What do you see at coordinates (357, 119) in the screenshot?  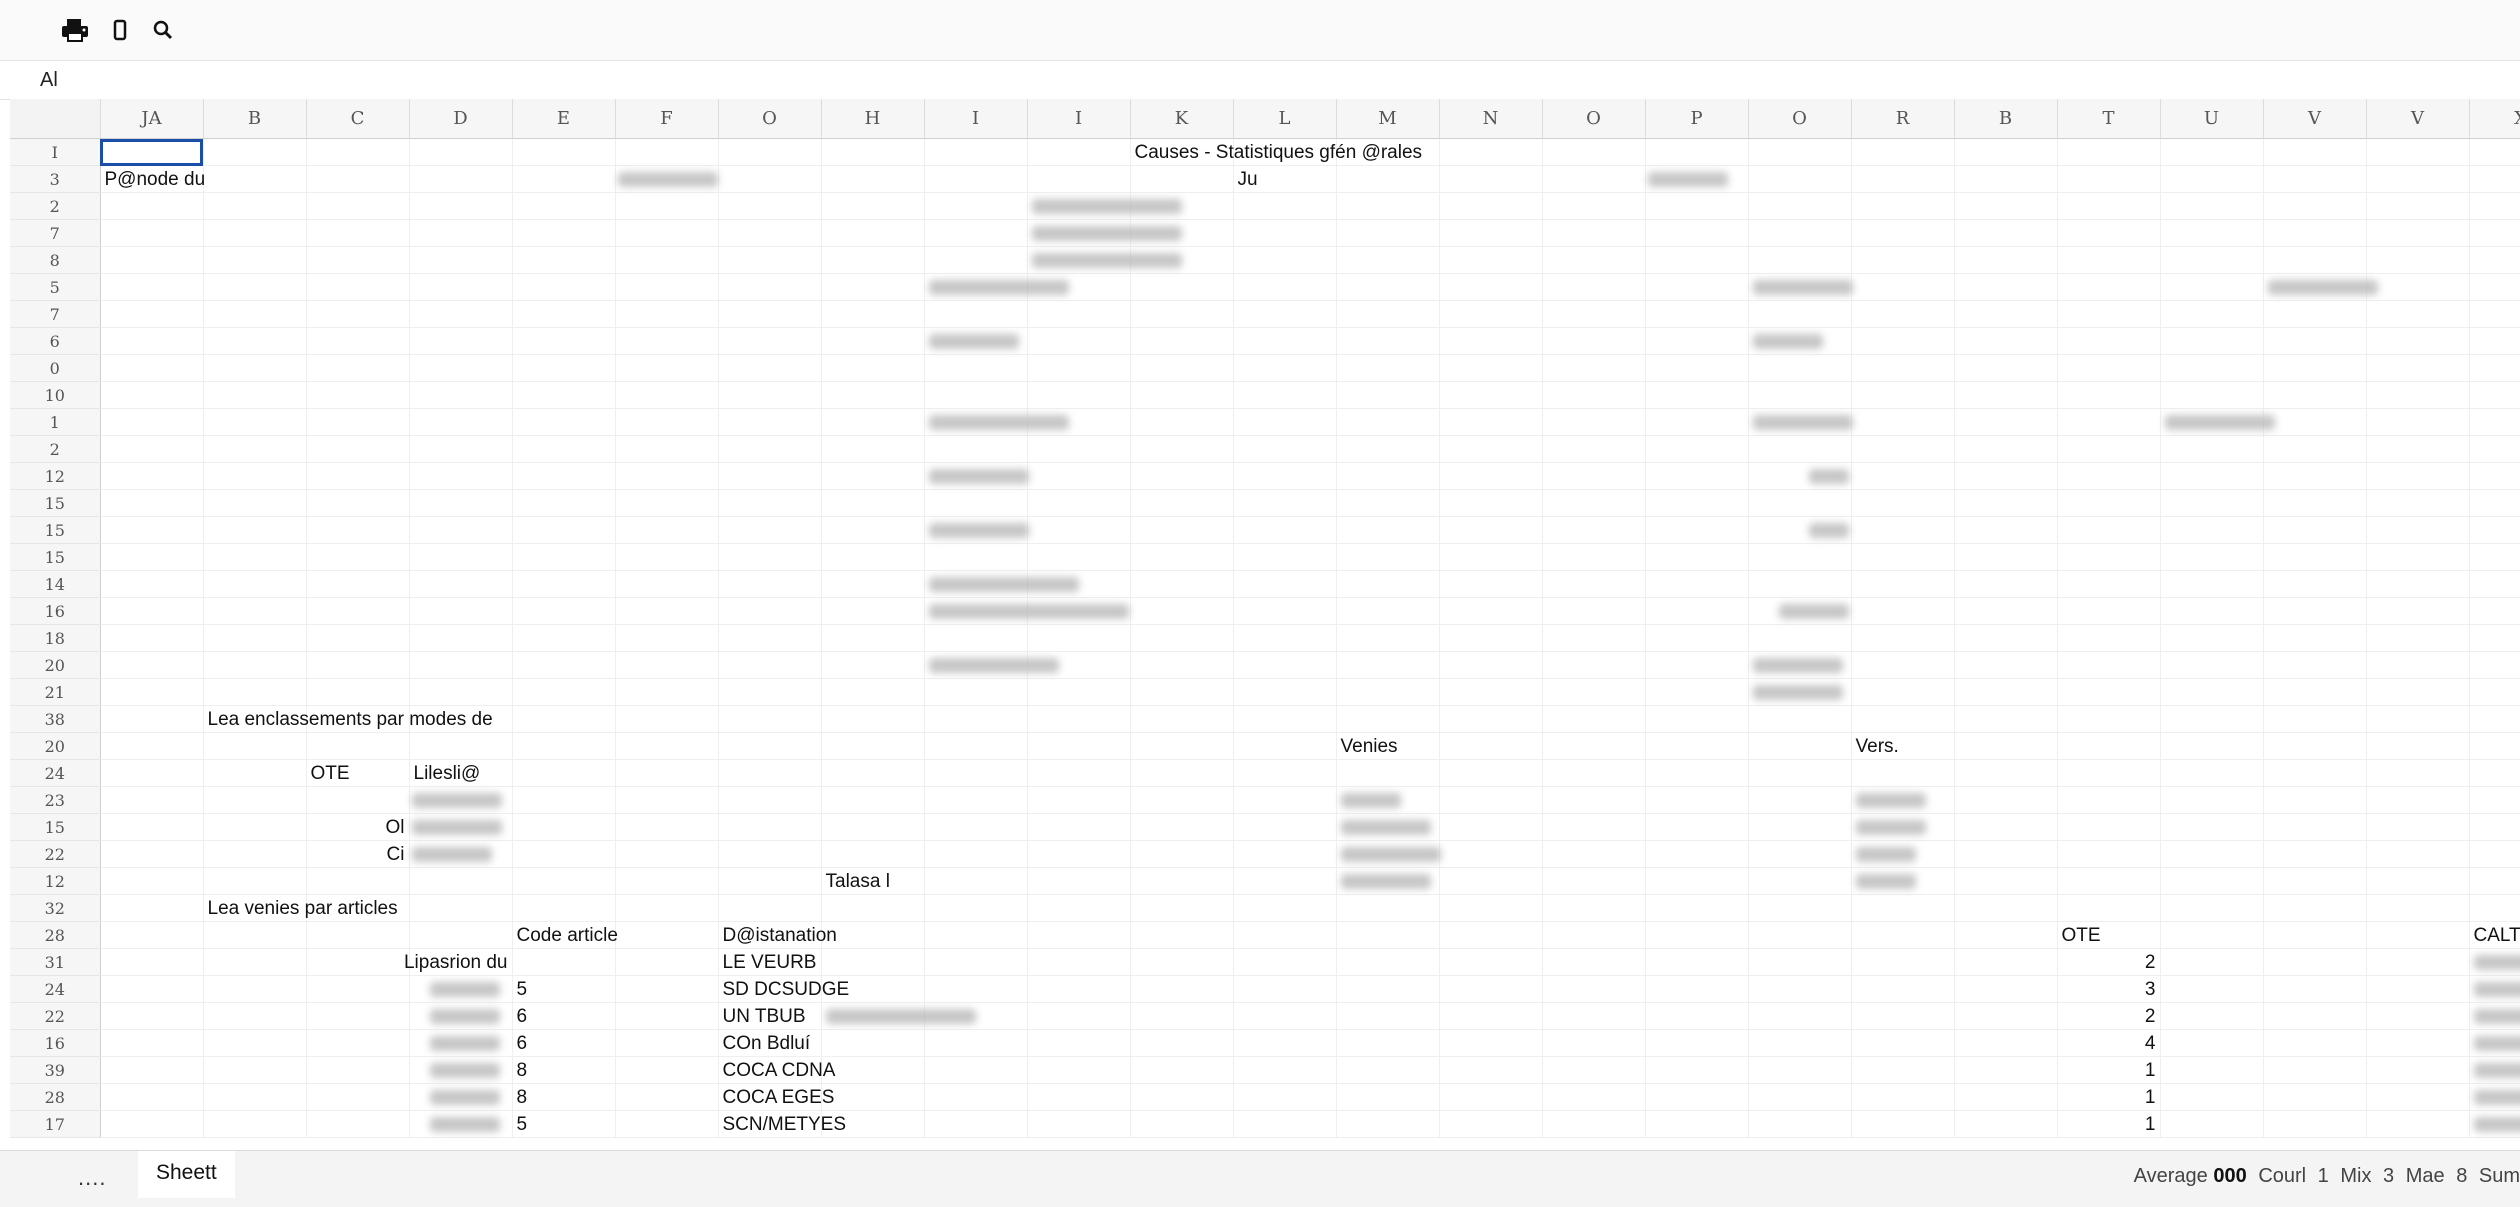 I see `column-header: C` at bounding box center [357, 119].